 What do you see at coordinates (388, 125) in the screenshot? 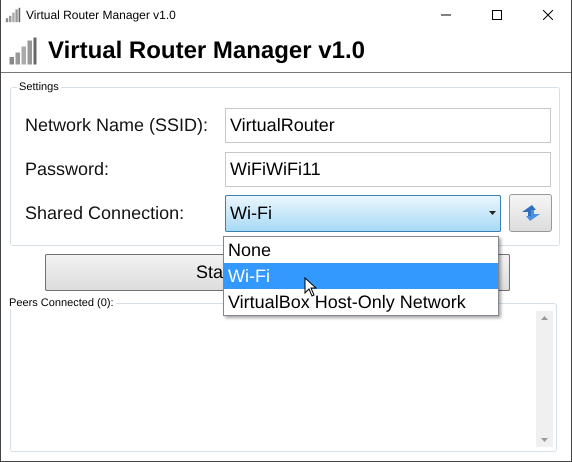
I see `input-field: VirtualRouter` at bounding box center [388, 125].